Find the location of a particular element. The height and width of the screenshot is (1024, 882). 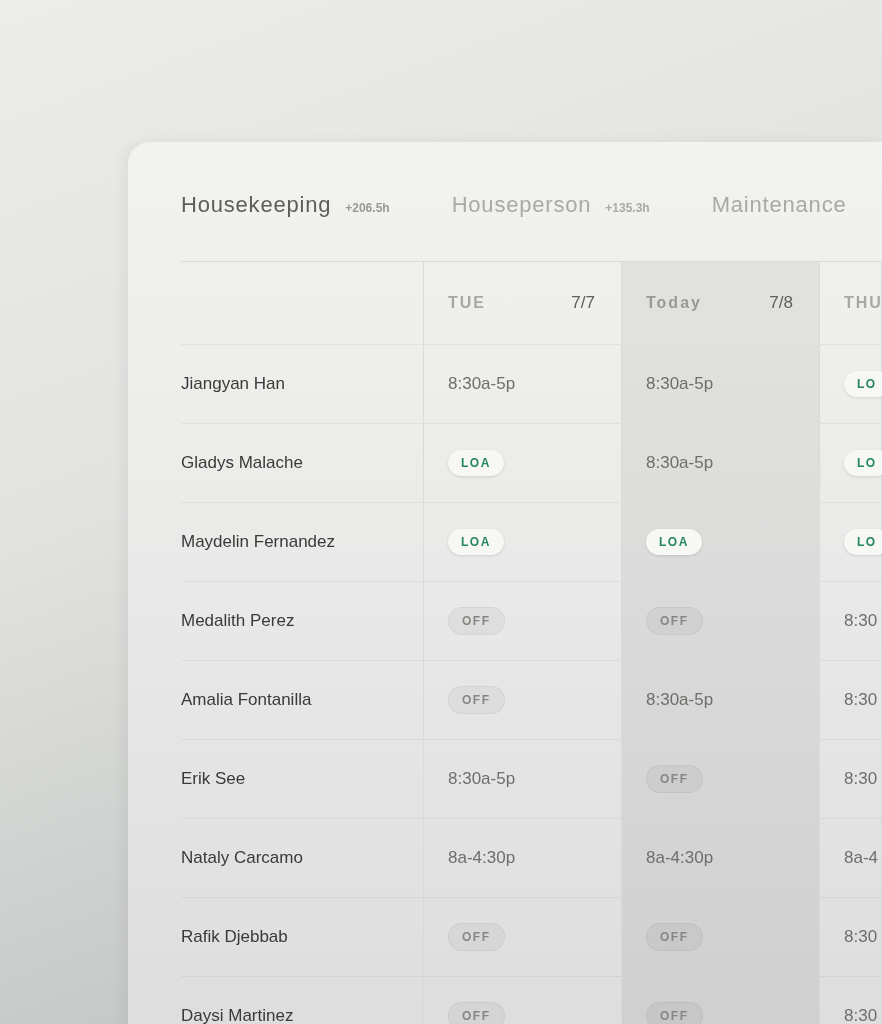

date-label: 7/7 is located at coordinates (583, 303).